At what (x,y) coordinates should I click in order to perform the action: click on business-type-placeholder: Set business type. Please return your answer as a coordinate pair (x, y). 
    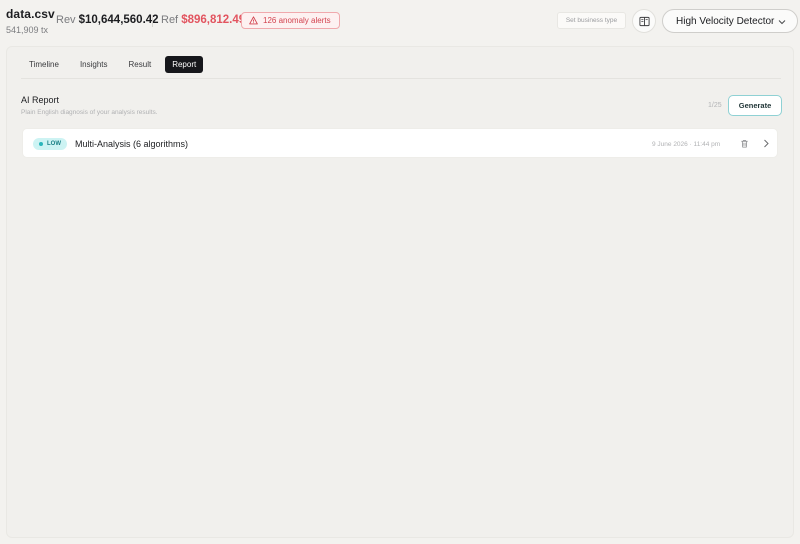
    Looking at the image, I should click on (591, 20).